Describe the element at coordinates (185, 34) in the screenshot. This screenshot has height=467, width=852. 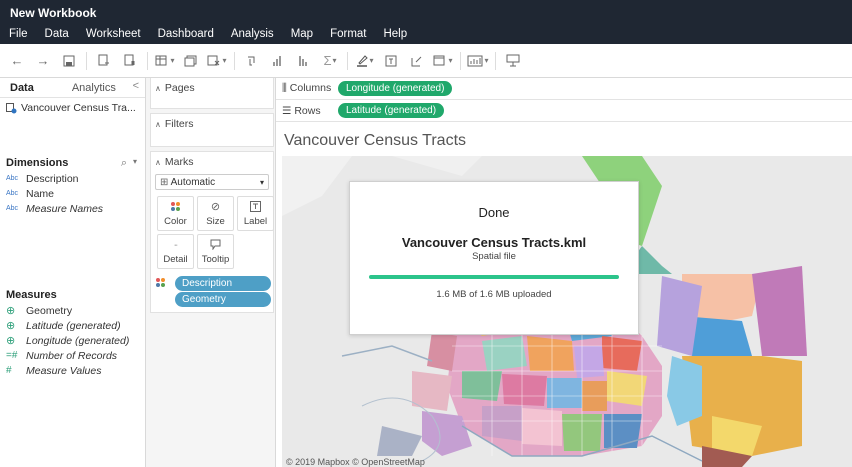
I see `menu-dashboard: Dashboard` at that location.